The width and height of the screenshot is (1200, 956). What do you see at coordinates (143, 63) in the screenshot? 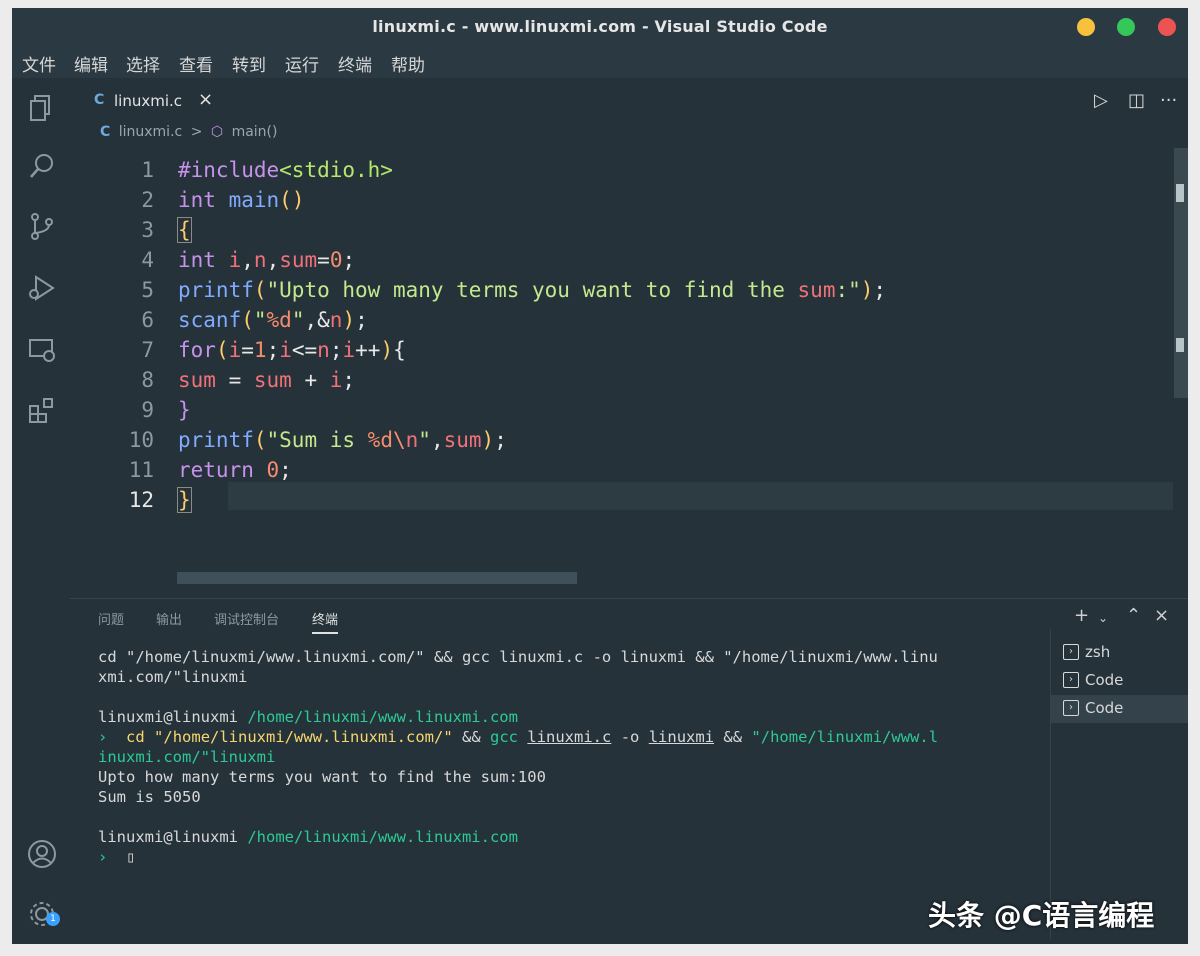
I see `menu-selection: 选择` at bounding box center [143, 63].